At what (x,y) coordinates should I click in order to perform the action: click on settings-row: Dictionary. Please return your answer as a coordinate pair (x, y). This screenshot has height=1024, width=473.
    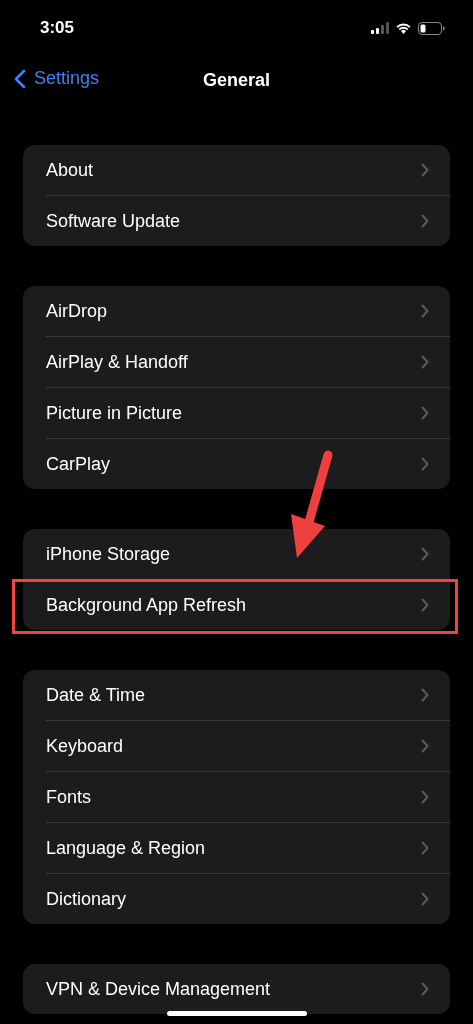
    Looking at the image, I should click on (236, 899).